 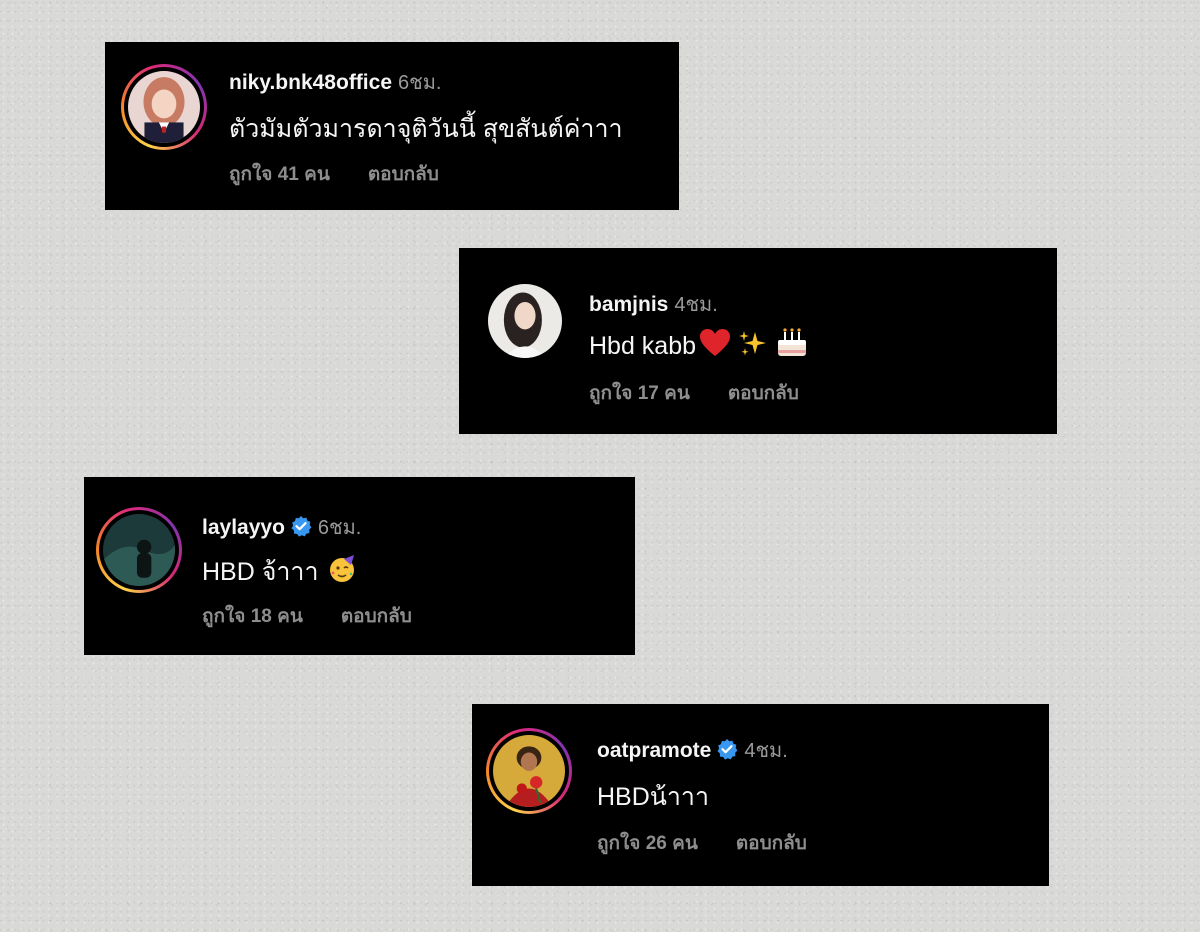 I want to click on avatar-man-with-roses-photo, so click(x=529, y=771).